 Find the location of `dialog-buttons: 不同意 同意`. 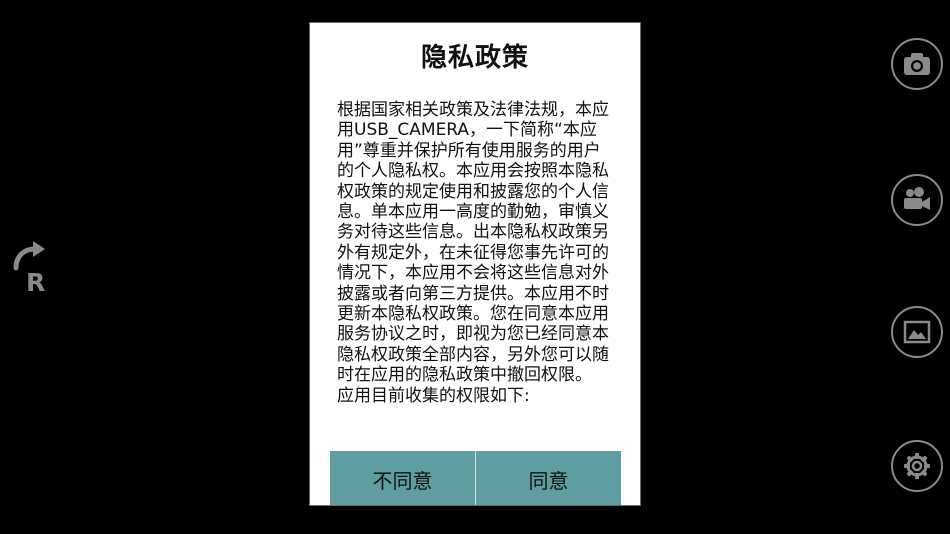

dialog-buttons: 不同意 同意 is located at coordinates (475, 478).